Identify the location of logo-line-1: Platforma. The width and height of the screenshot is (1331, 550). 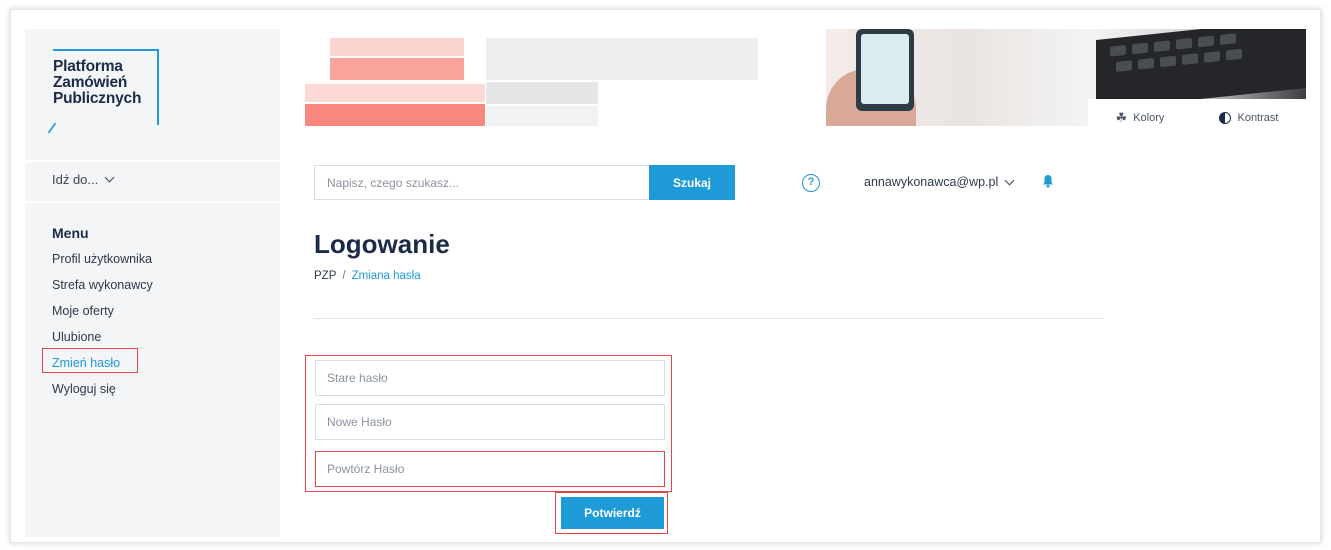
(88, 66).